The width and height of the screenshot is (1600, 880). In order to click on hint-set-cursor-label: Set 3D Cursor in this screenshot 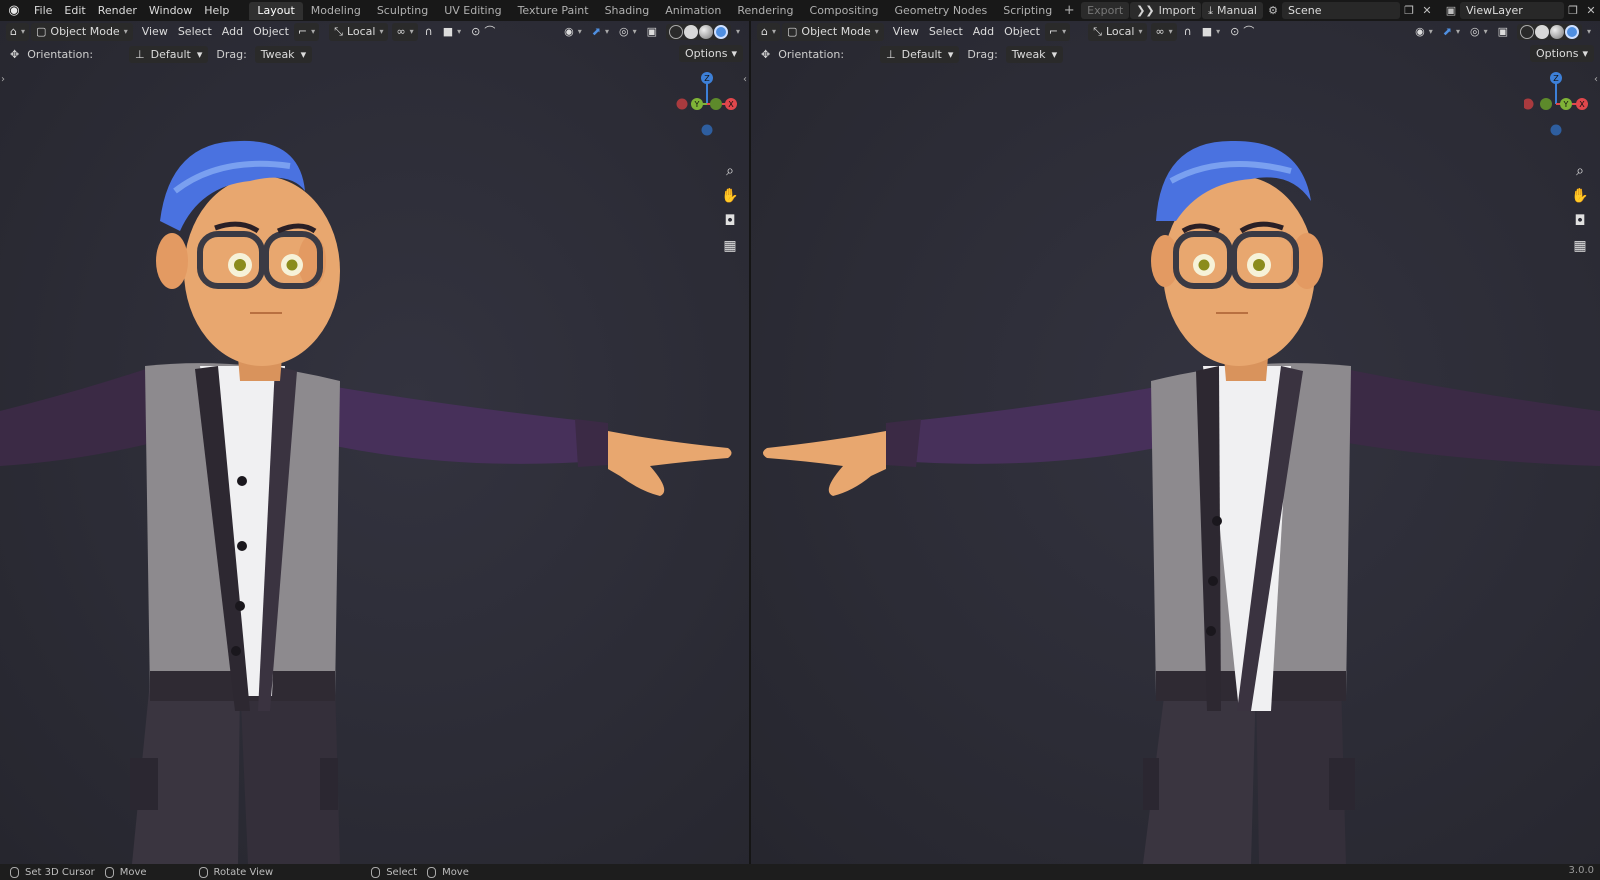, I will do `click(60, 872)`.